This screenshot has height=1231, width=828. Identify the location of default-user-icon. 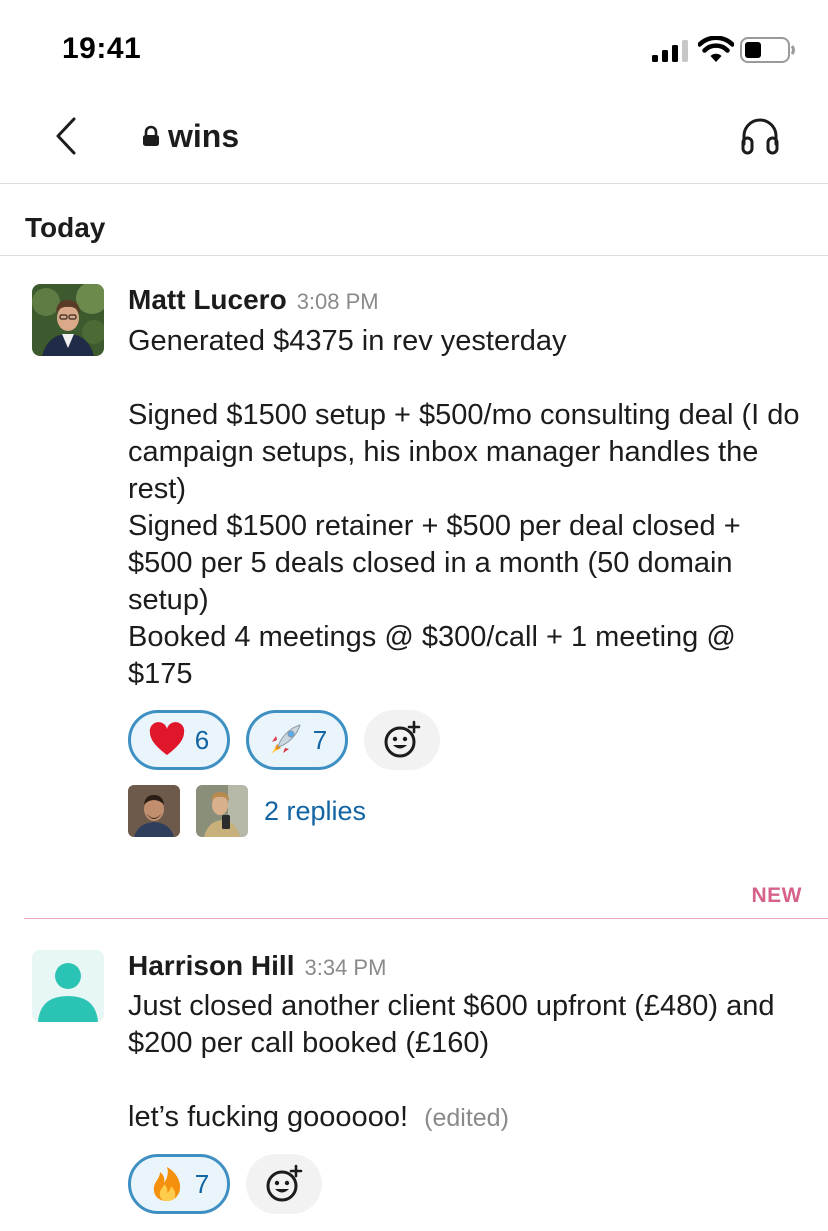
(68, 986).